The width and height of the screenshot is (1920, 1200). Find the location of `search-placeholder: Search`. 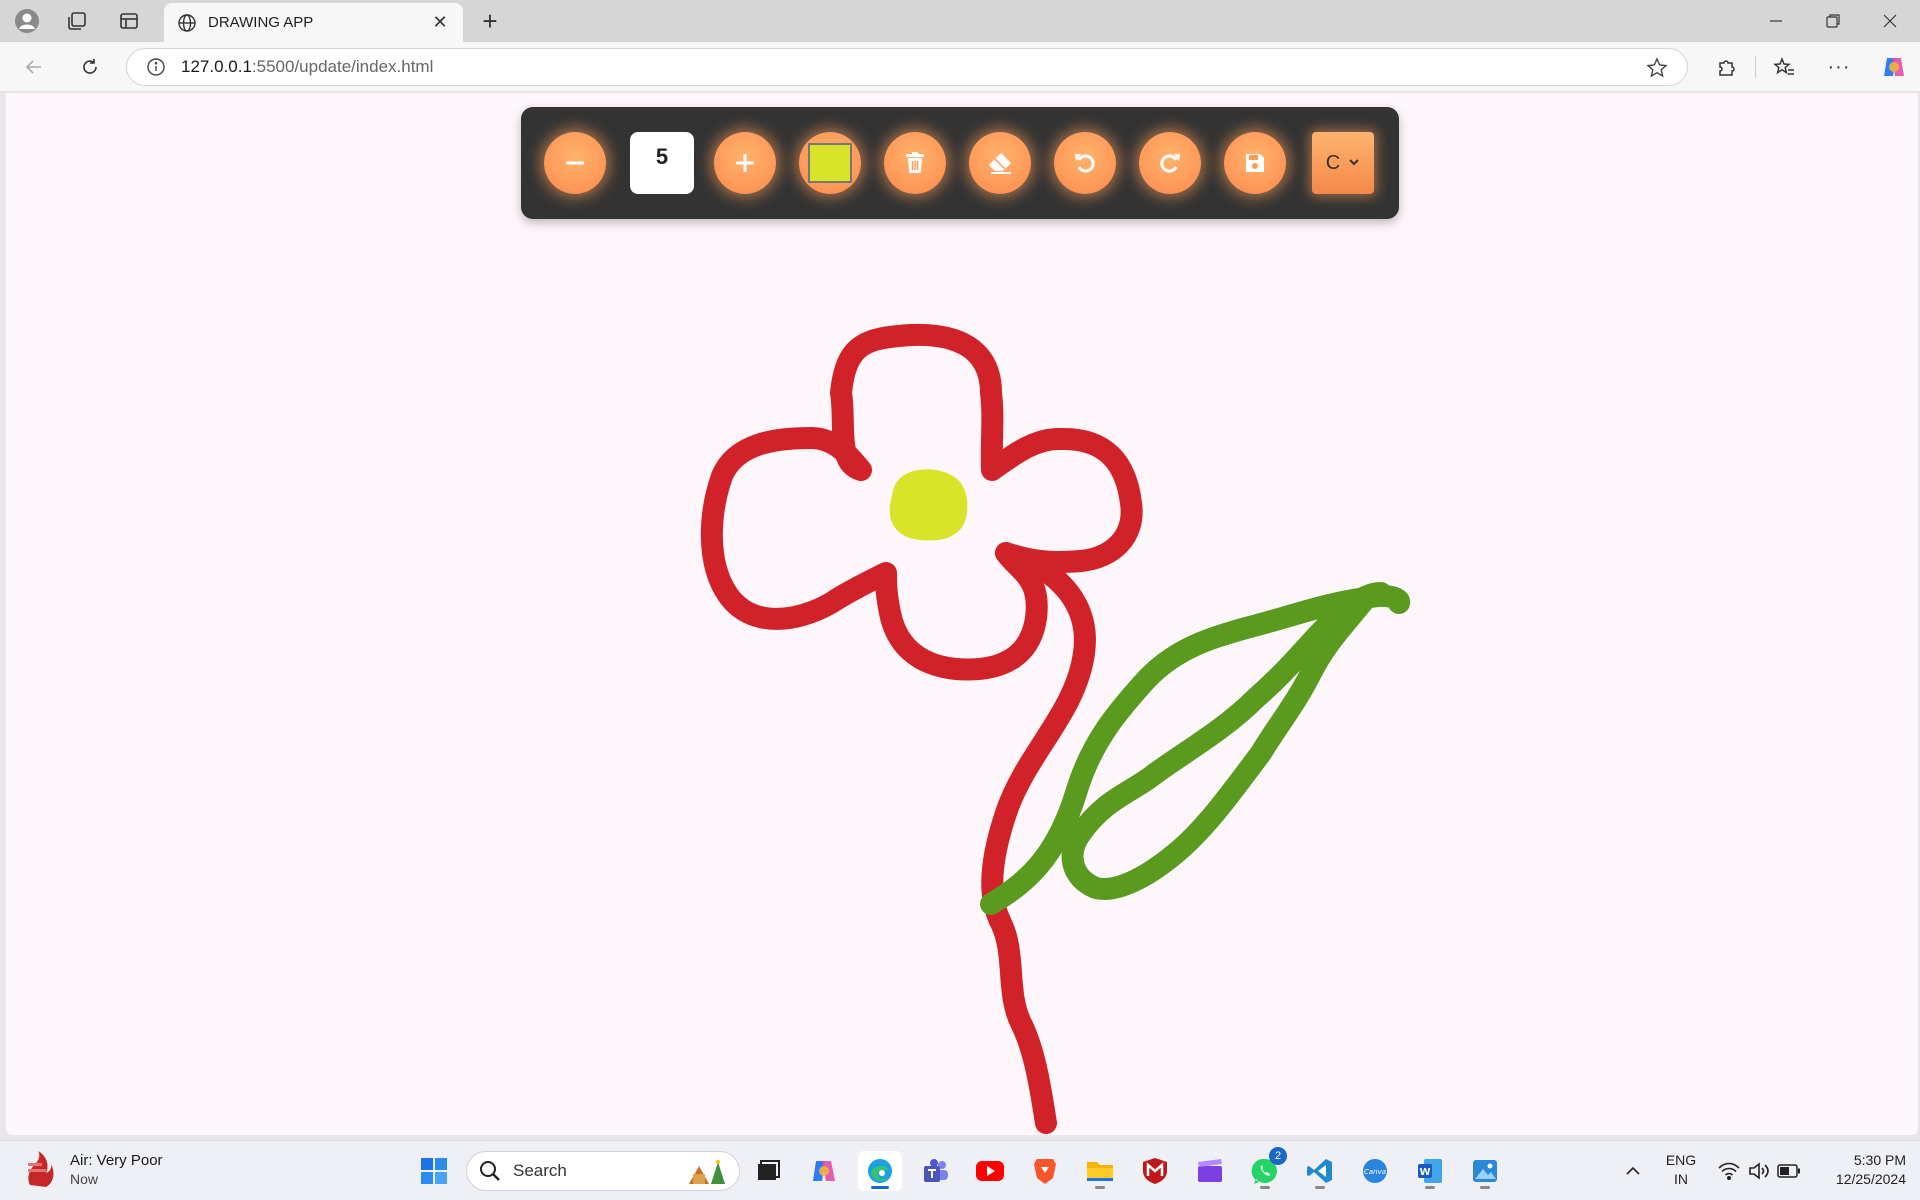

search-placeholder: Search is located at coordinates (540, 1170).